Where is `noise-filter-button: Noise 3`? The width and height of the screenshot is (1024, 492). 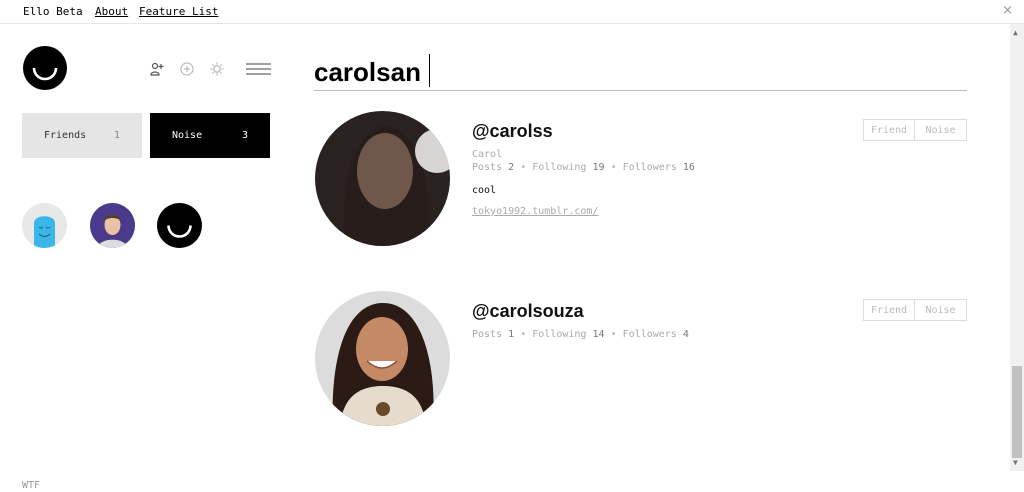 noise-filter-button: Noise 3 is located at coordinates (210, 135).